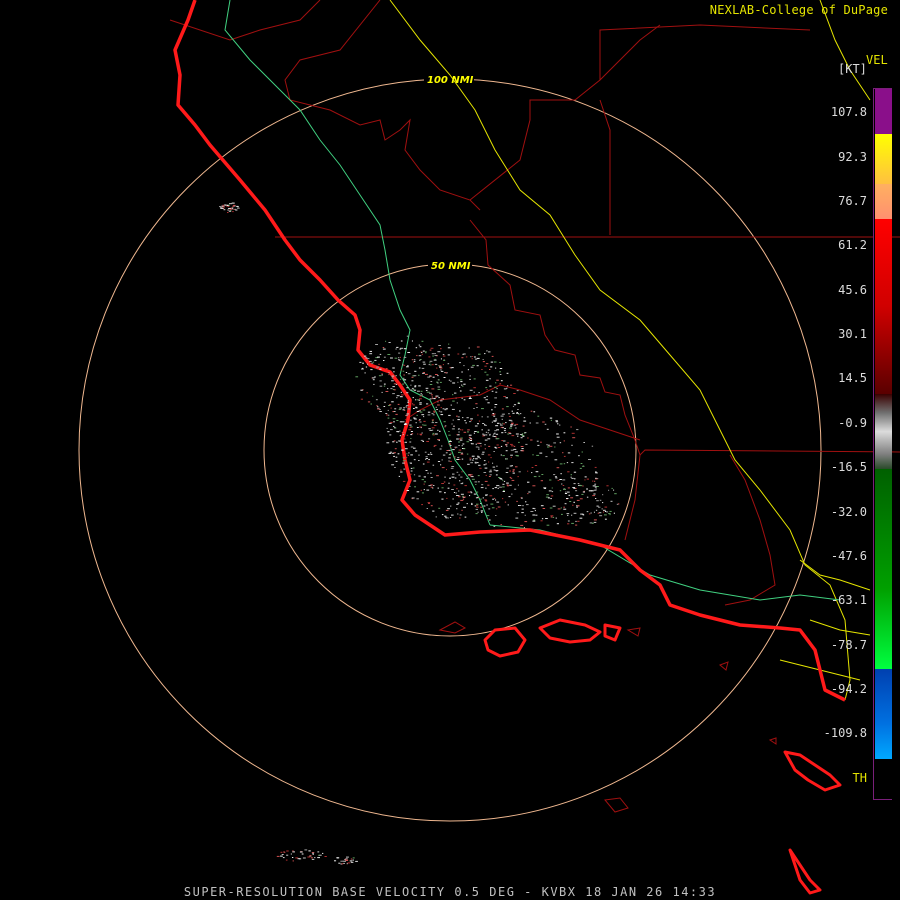 The image size is (900, 900). Describe the element at coordinates (883, 111) in the screenshot. I see `scale-purple` at that location.